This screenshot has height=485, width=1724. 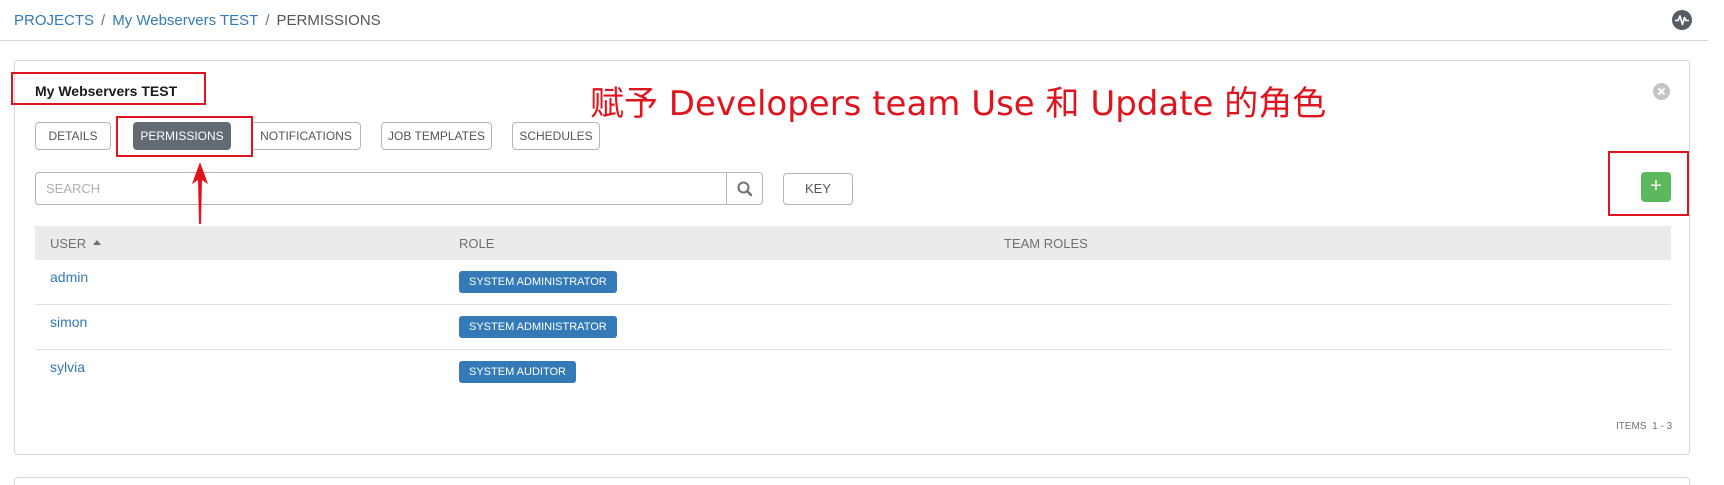 What do you see at coordinates (1661, 91) in the screenshot?
I see `close-icon` at bounding box center [1661, 91].